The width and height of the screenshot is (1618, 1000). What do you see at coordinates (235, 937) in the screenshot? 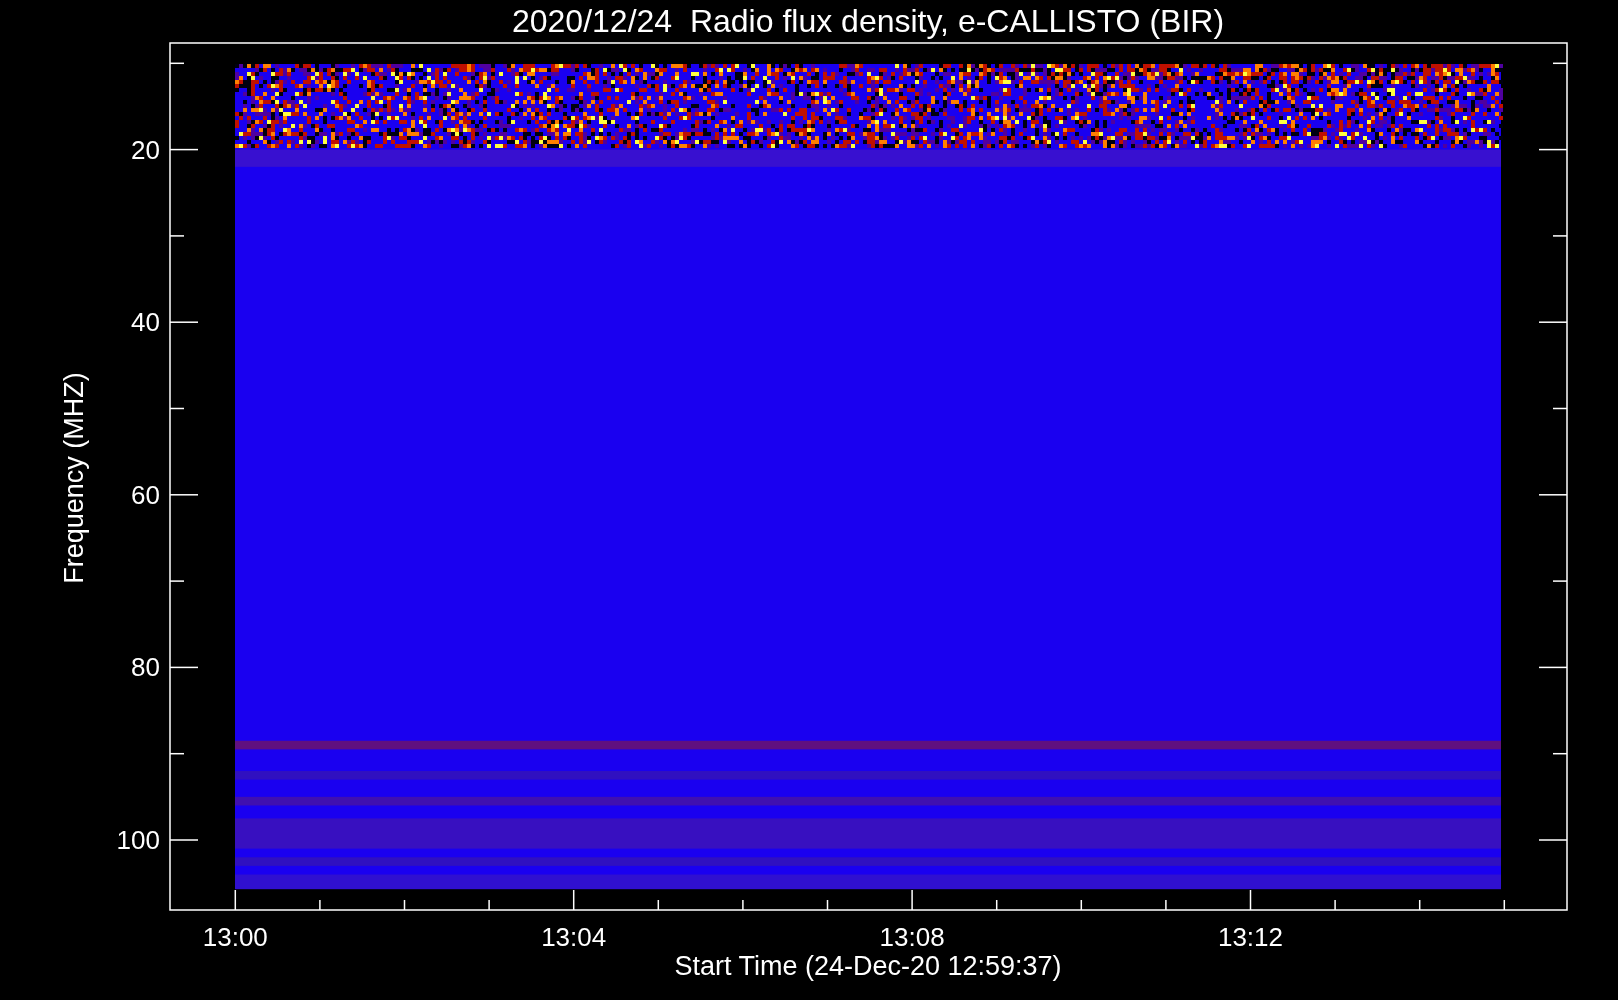
I see `x-tick-label: 13:00` at bounding box center [235, 937].